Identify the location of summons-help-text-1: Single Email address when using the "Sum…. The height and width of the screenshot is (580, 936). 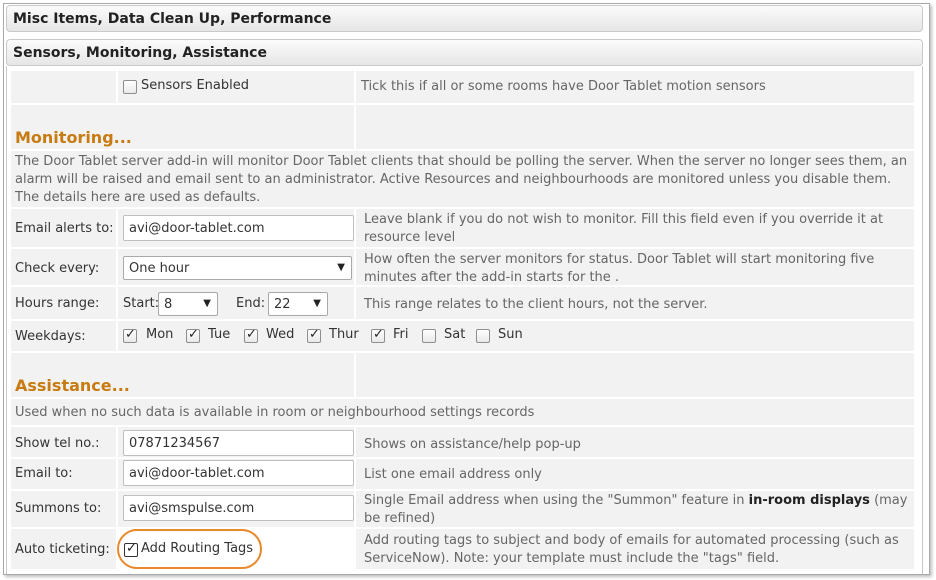
(556, 500).